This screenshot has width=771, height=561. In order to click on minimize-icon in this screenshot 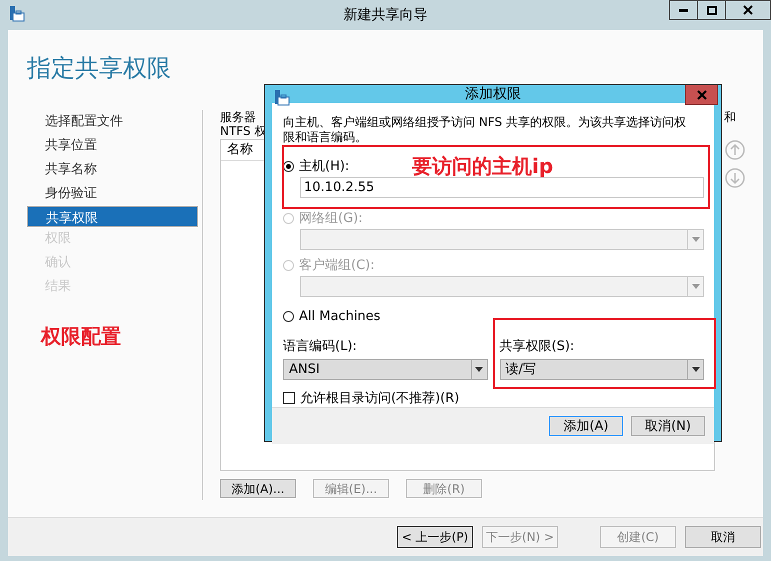, I will do `click(683, 10)`.